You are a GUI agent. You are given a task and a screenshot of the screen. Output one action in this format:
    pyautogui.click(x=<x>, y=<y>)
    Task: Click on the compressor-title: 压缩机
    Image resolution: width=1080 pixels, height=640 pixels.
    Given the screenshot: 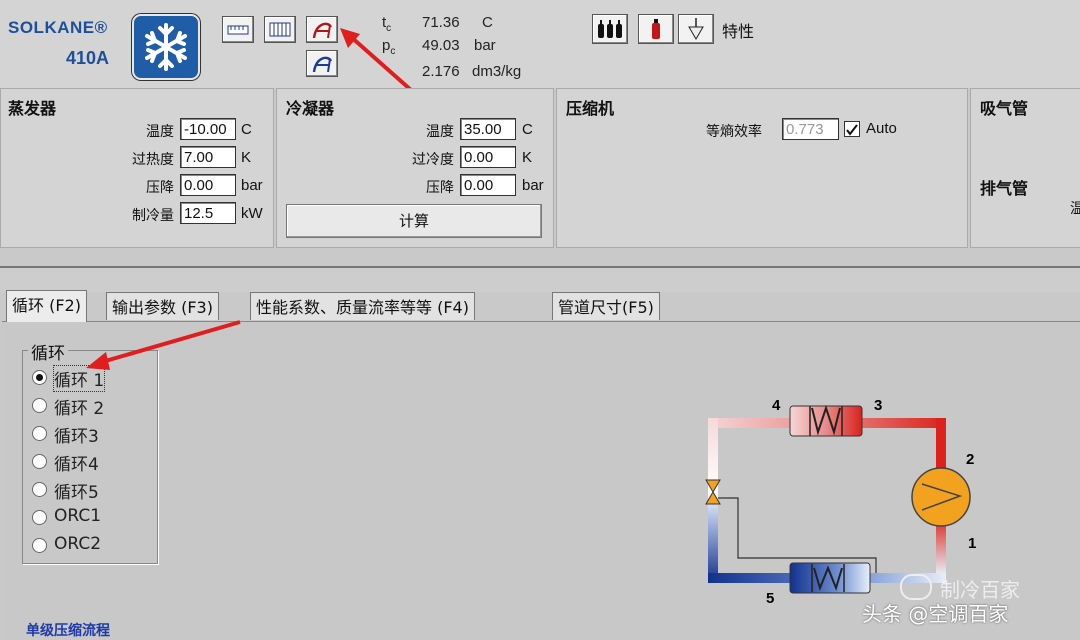 What is the action you would take?
    pyautogui.click(x=590, y=108)
    